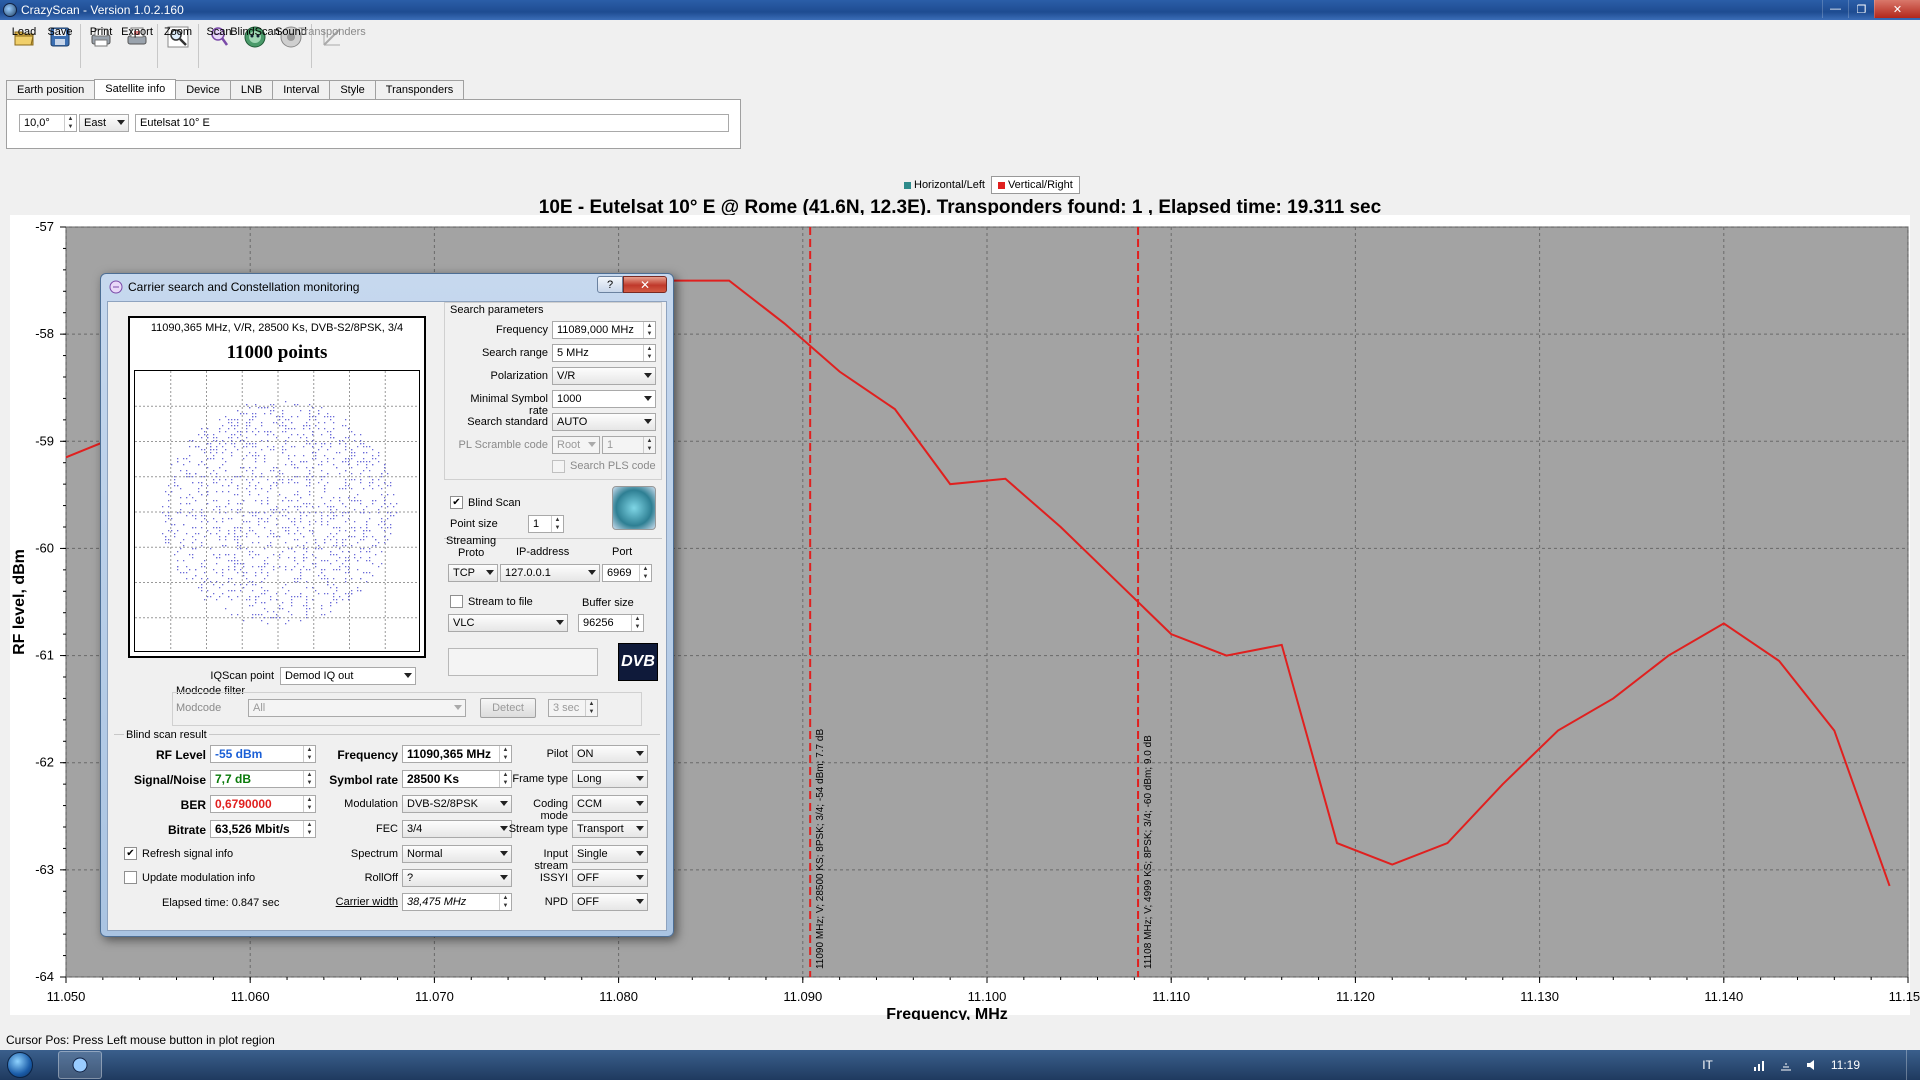  What do you see at coordinates (1835, 9) in the screenshot?
I see `minimize-button: —` at bounding box center [1835, 9].